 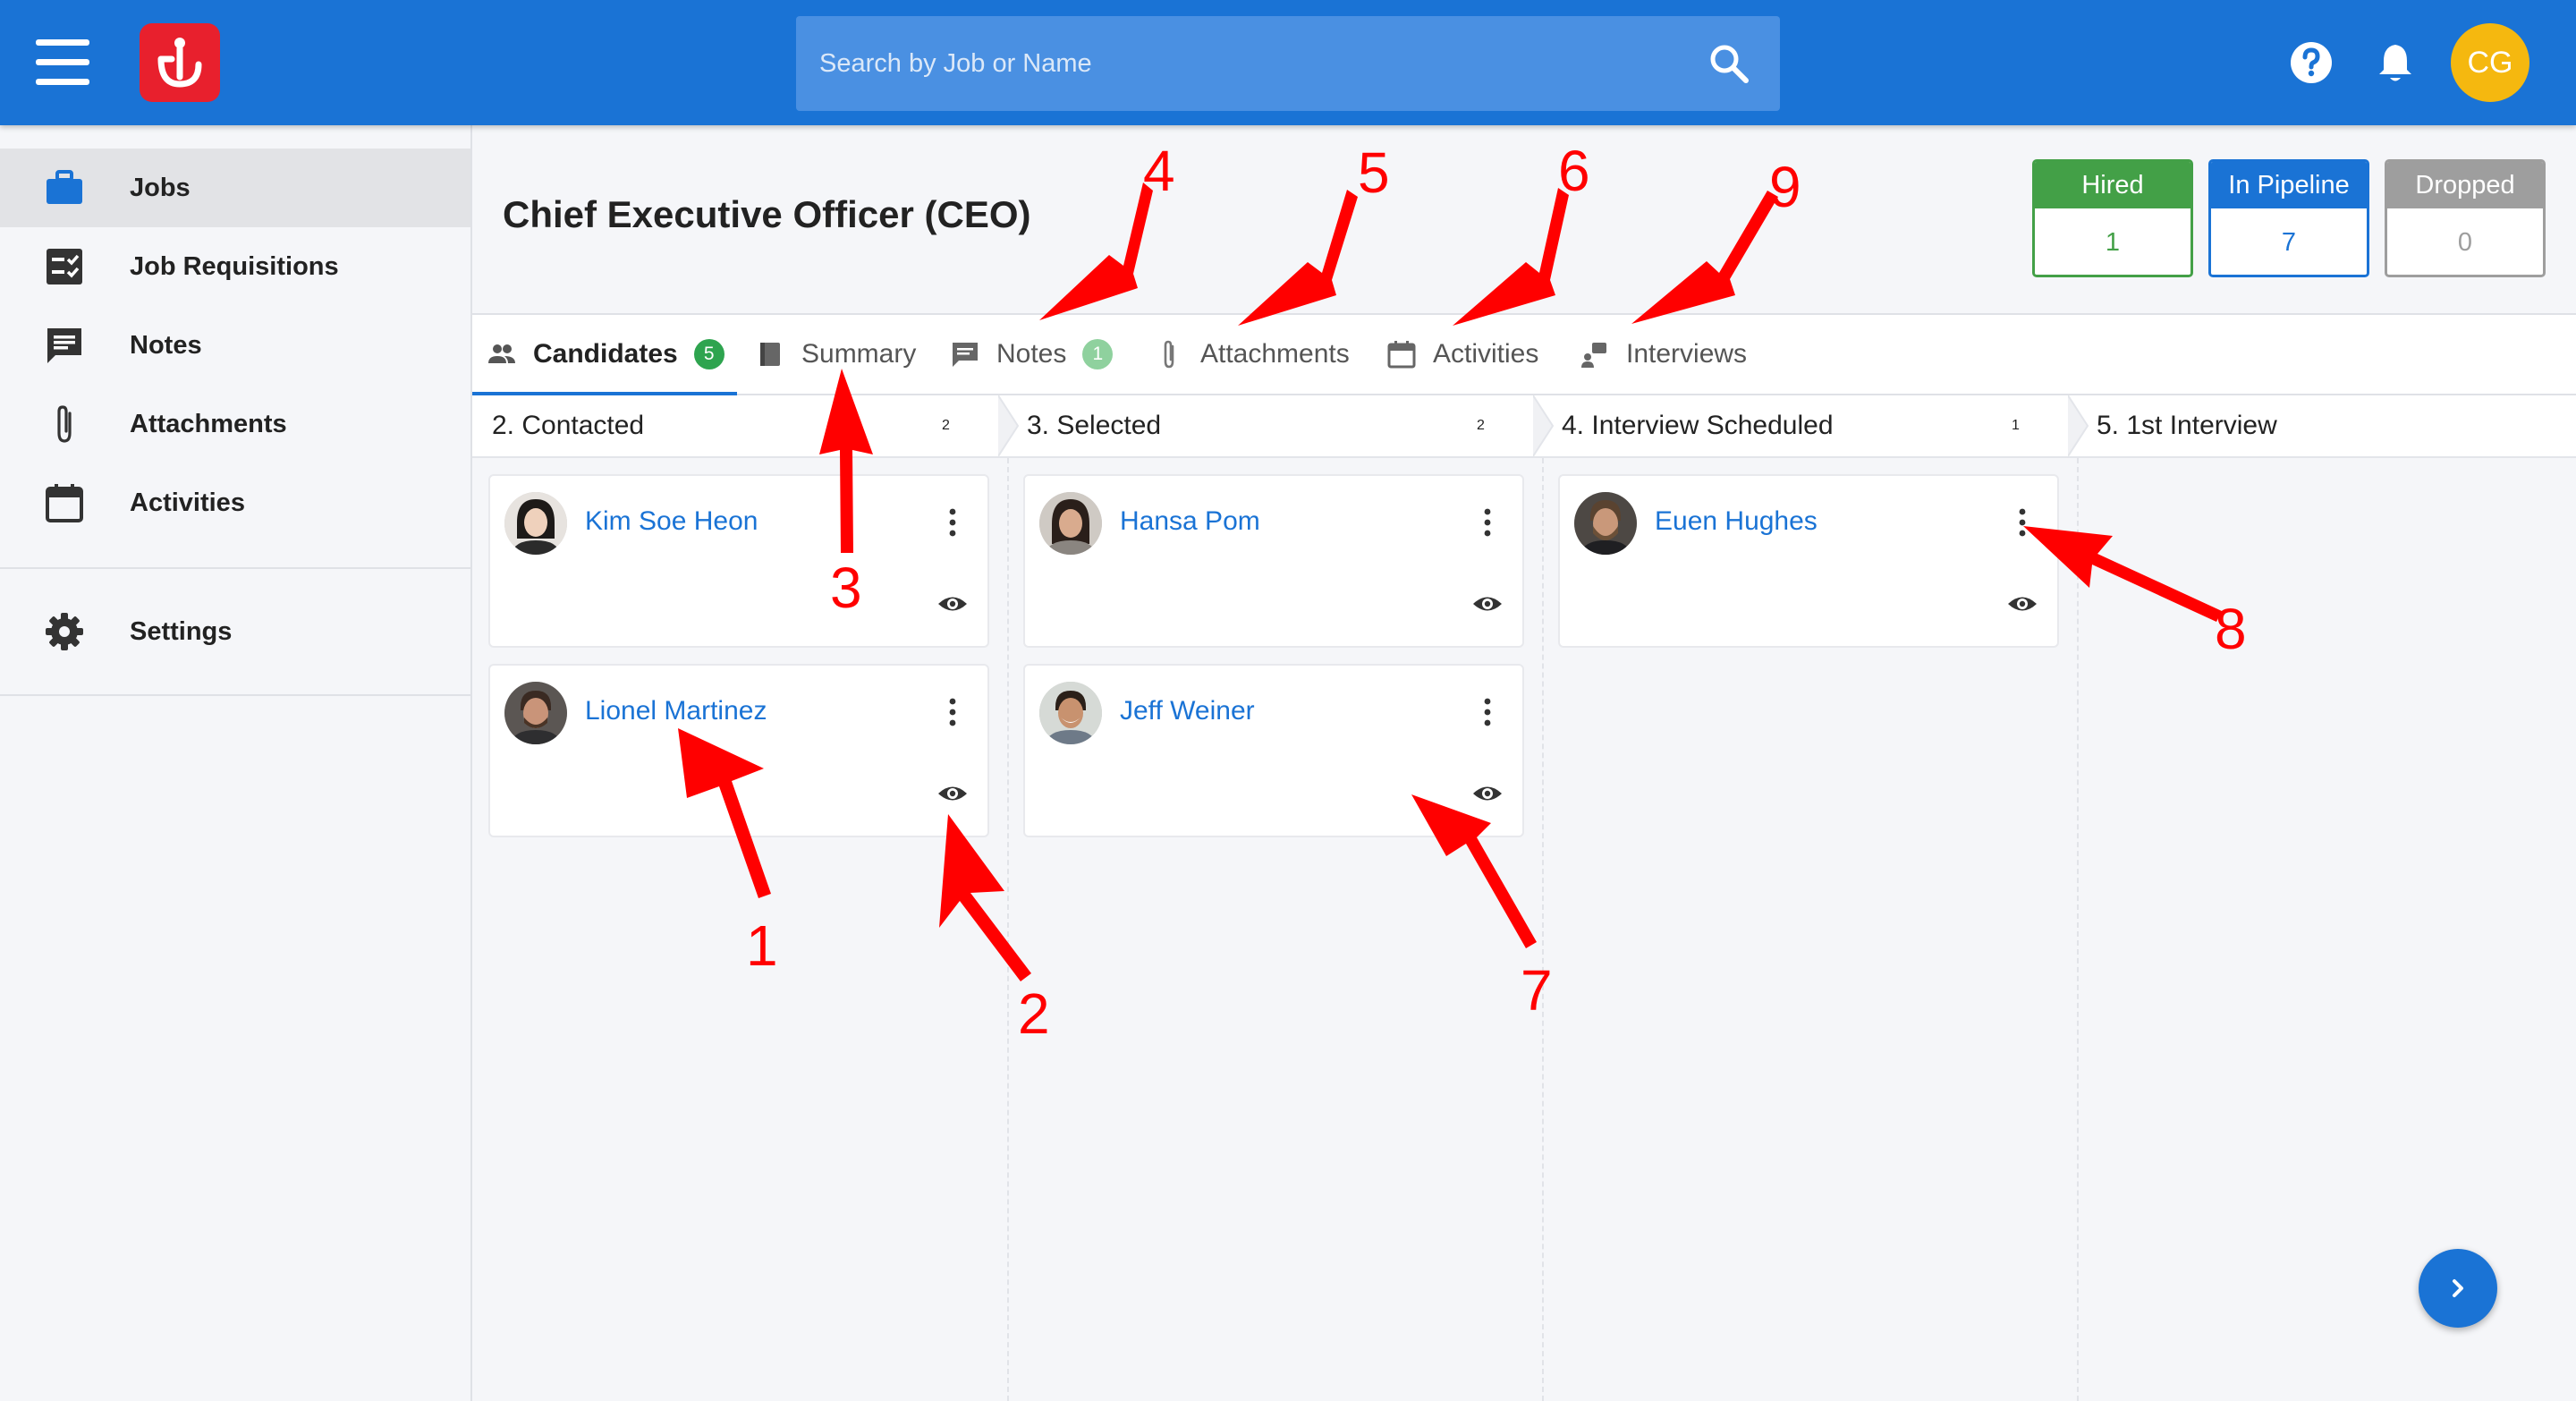 I want to click on stage-header-interview-scheduled: 4. Interview Scheduled, so click(x=1698, y=425).